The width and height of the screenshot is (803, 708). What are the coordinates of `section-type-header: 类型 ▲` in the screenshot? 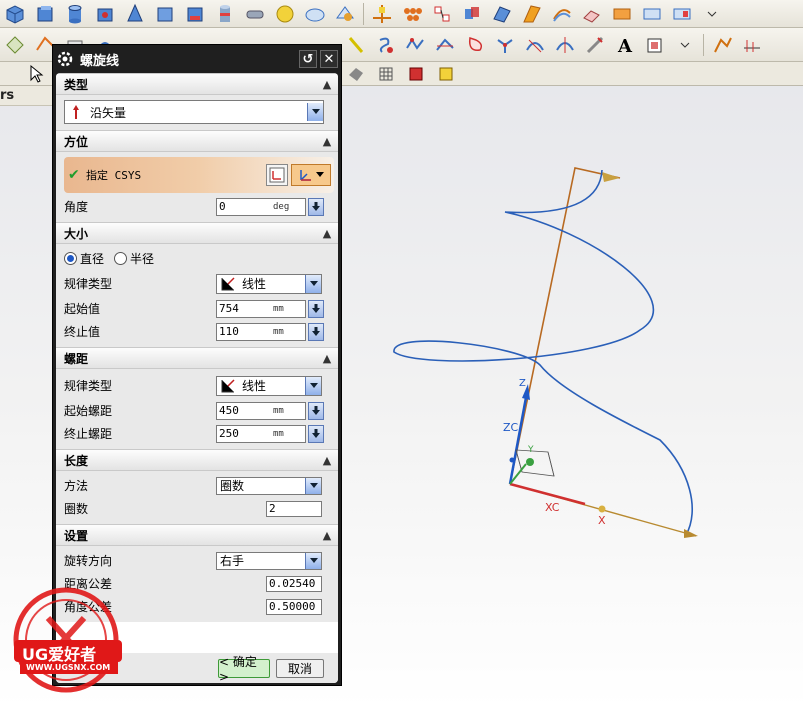 It's located at (197, 84).